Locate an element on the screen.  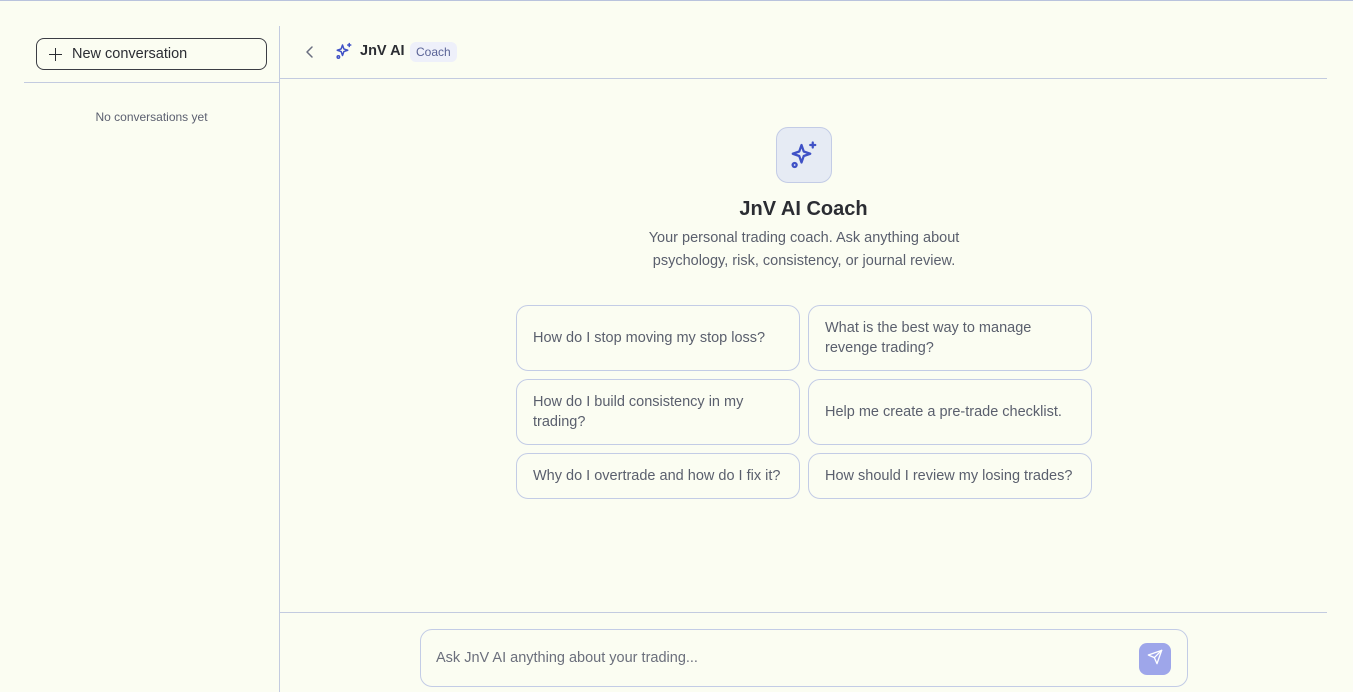
chat-header: JnV AI Coach is located at coordinates (803, 52).